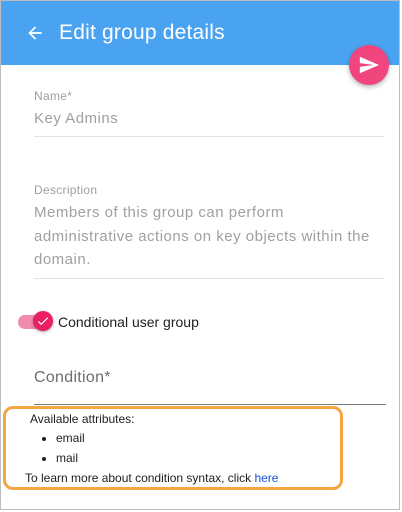 This screenshot has height=512, width=402. I want to click on check-icon, so click(43, 321).